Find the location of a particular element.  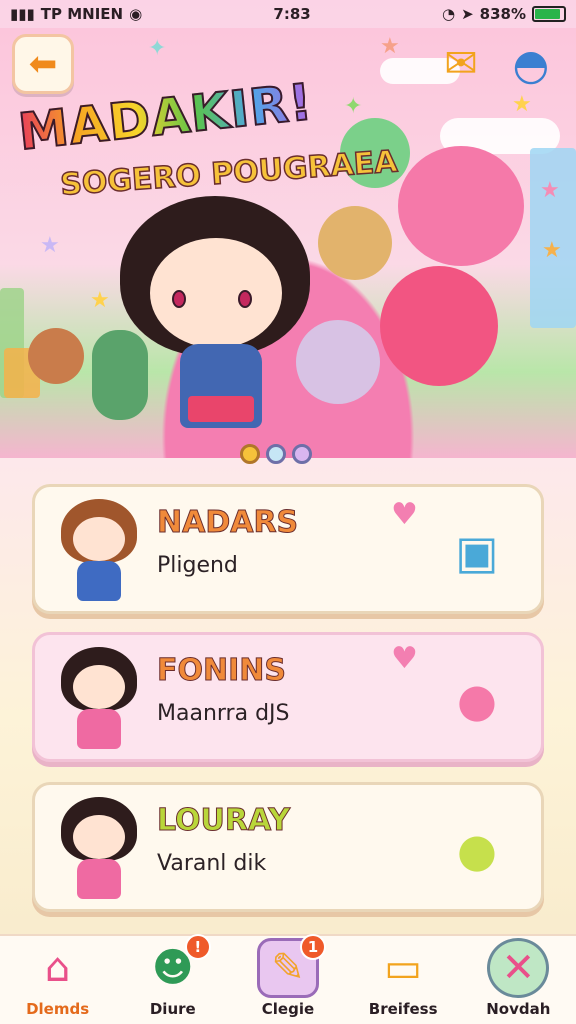

notification-badge: 1 is located at coordinates (312, 947).